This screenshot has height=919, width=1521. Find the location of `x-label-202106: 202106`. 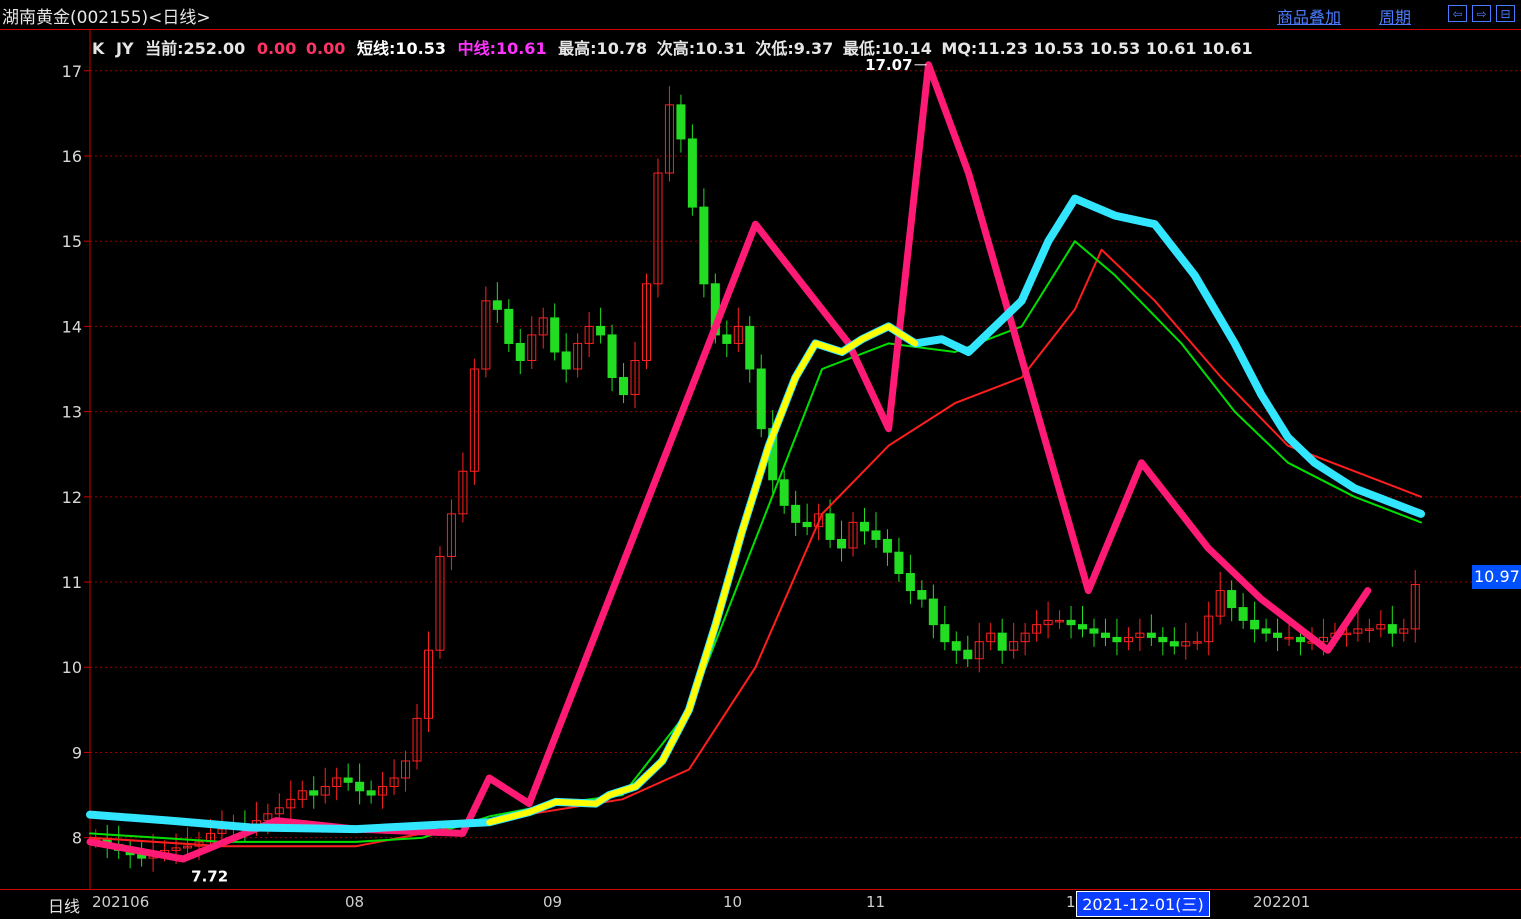

x-label-202106: 202106 is located at coordinates (121, 902).